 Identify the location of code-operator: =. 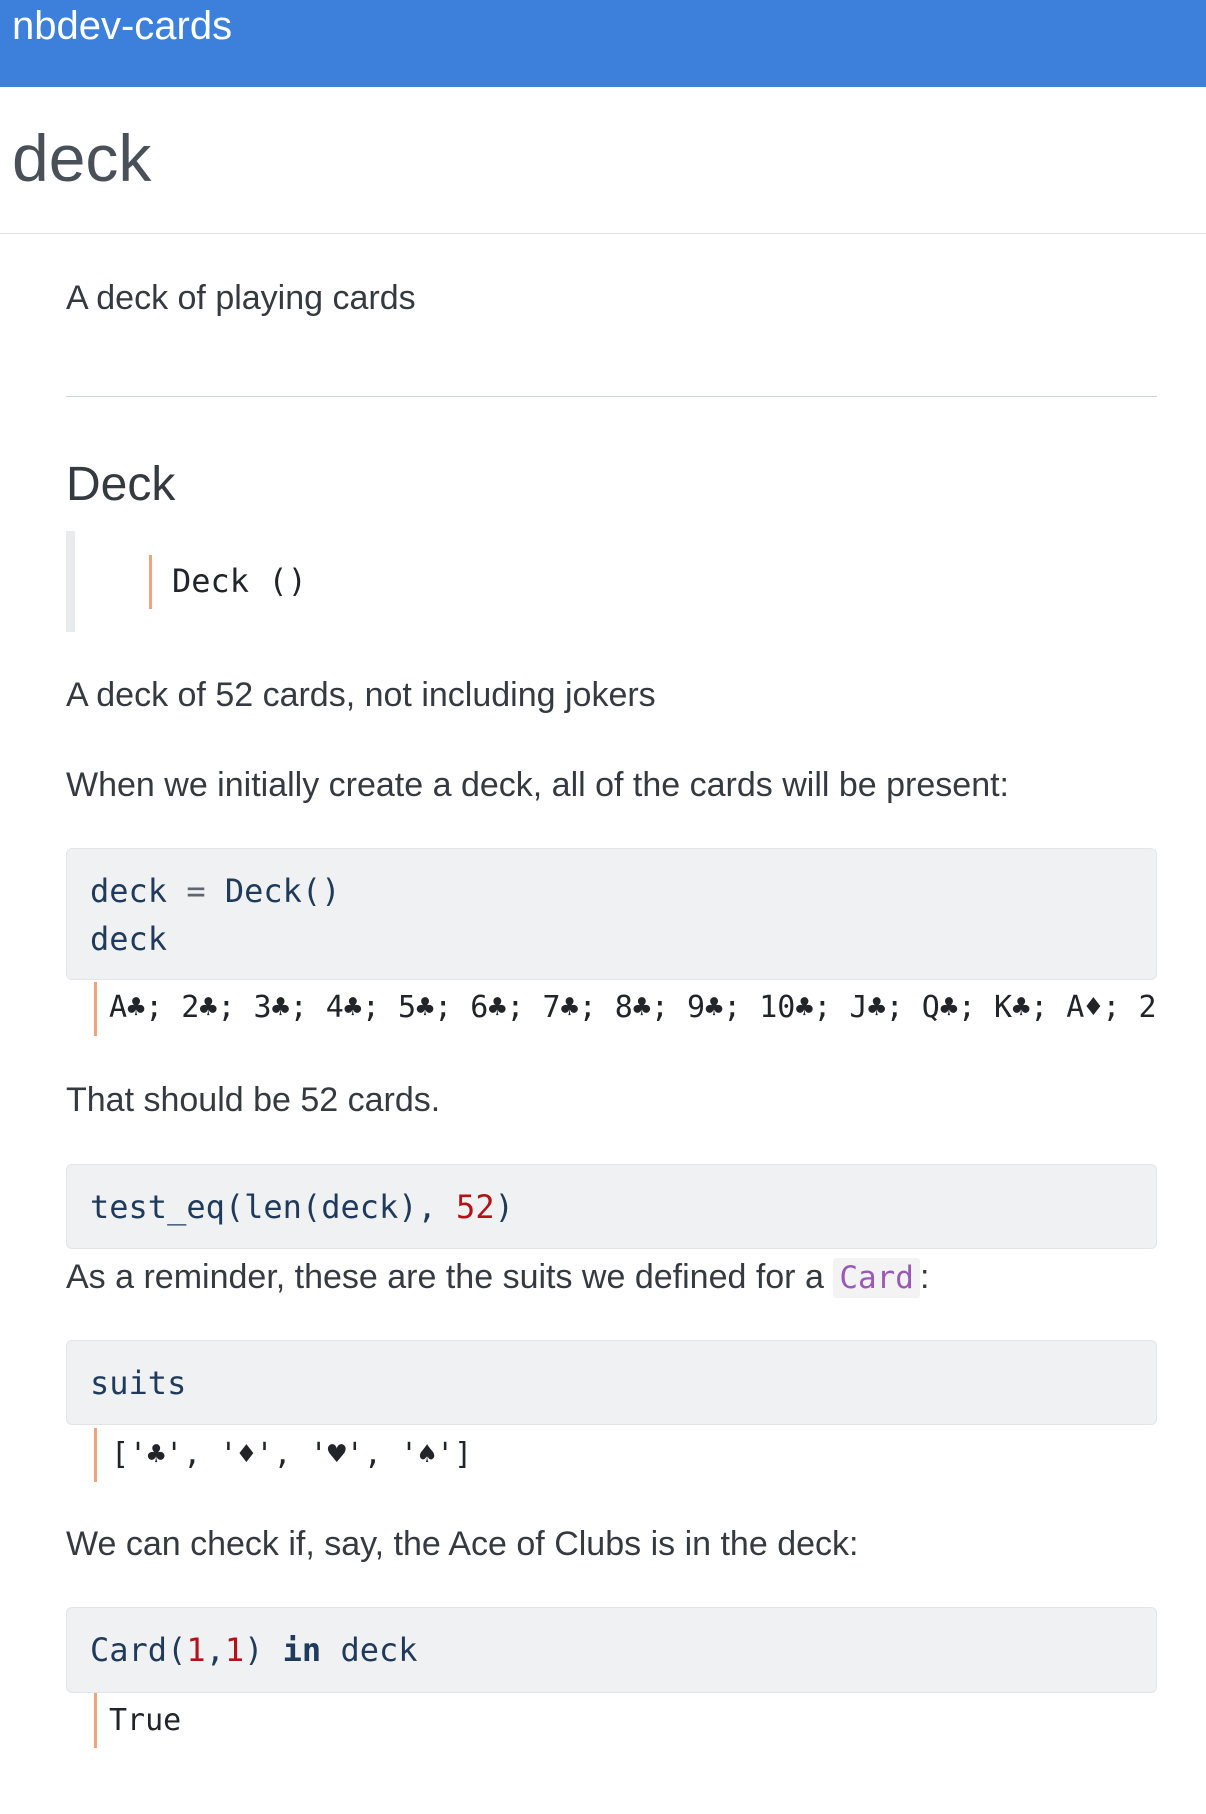
(196, 891).